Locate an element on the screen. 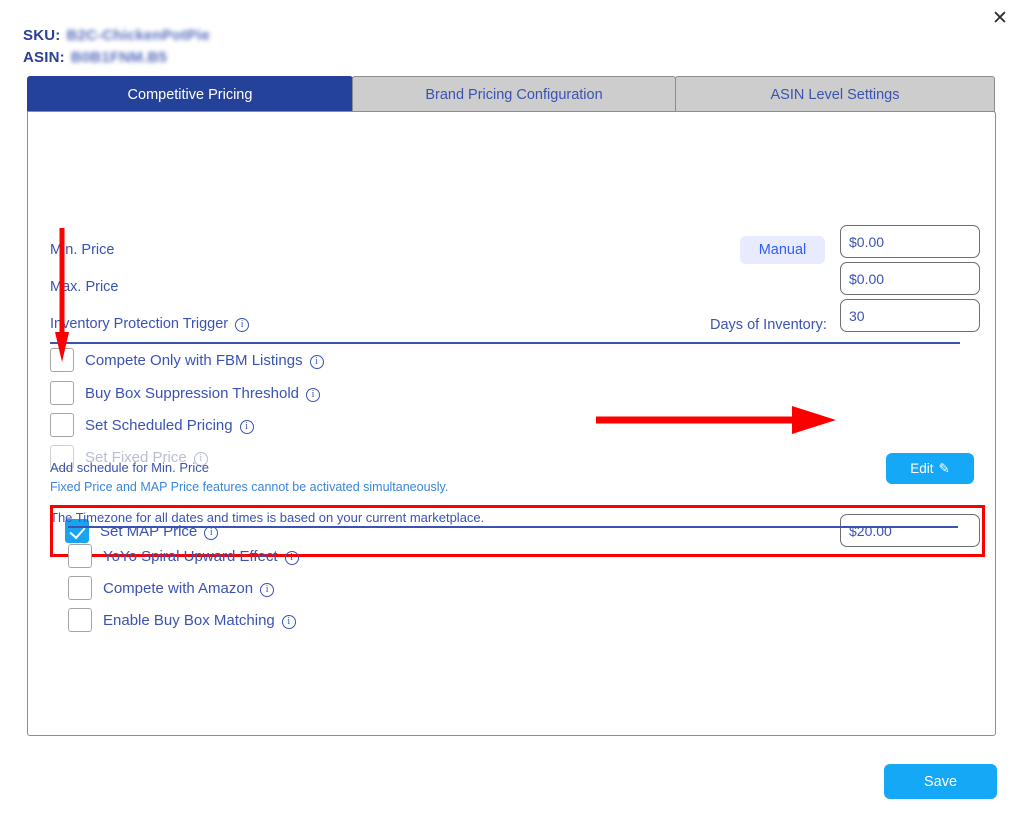  checkbox-label-enable-buy-box-matching: Enable Buy Box Matching i is located at coordinates (199, 620).